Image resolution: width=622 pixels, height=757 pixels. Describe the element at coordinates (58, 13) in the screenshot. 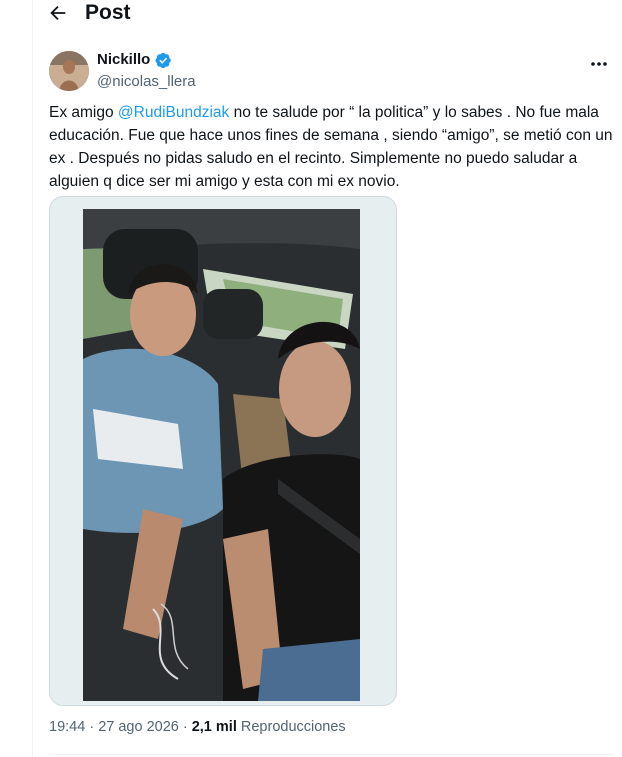

I see `arrow-left-icon` at that location.